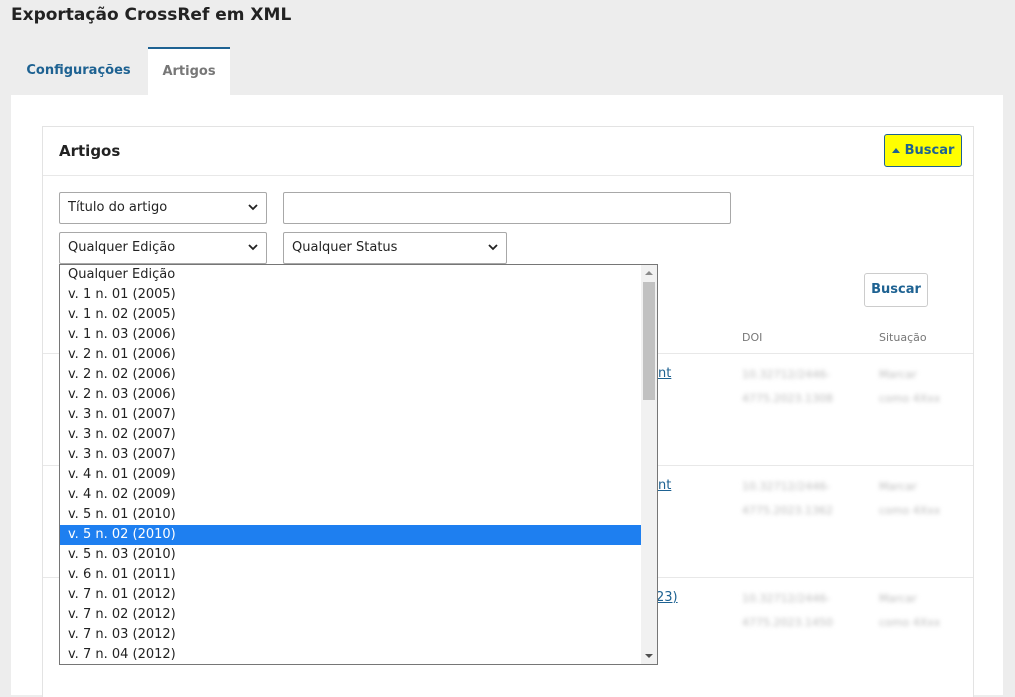  What do you see at coordinates (350, 335) in the screenshot?
I see `dropdown-option: v. 1 n. 03 (2006)` at bounding box center [350, 335].